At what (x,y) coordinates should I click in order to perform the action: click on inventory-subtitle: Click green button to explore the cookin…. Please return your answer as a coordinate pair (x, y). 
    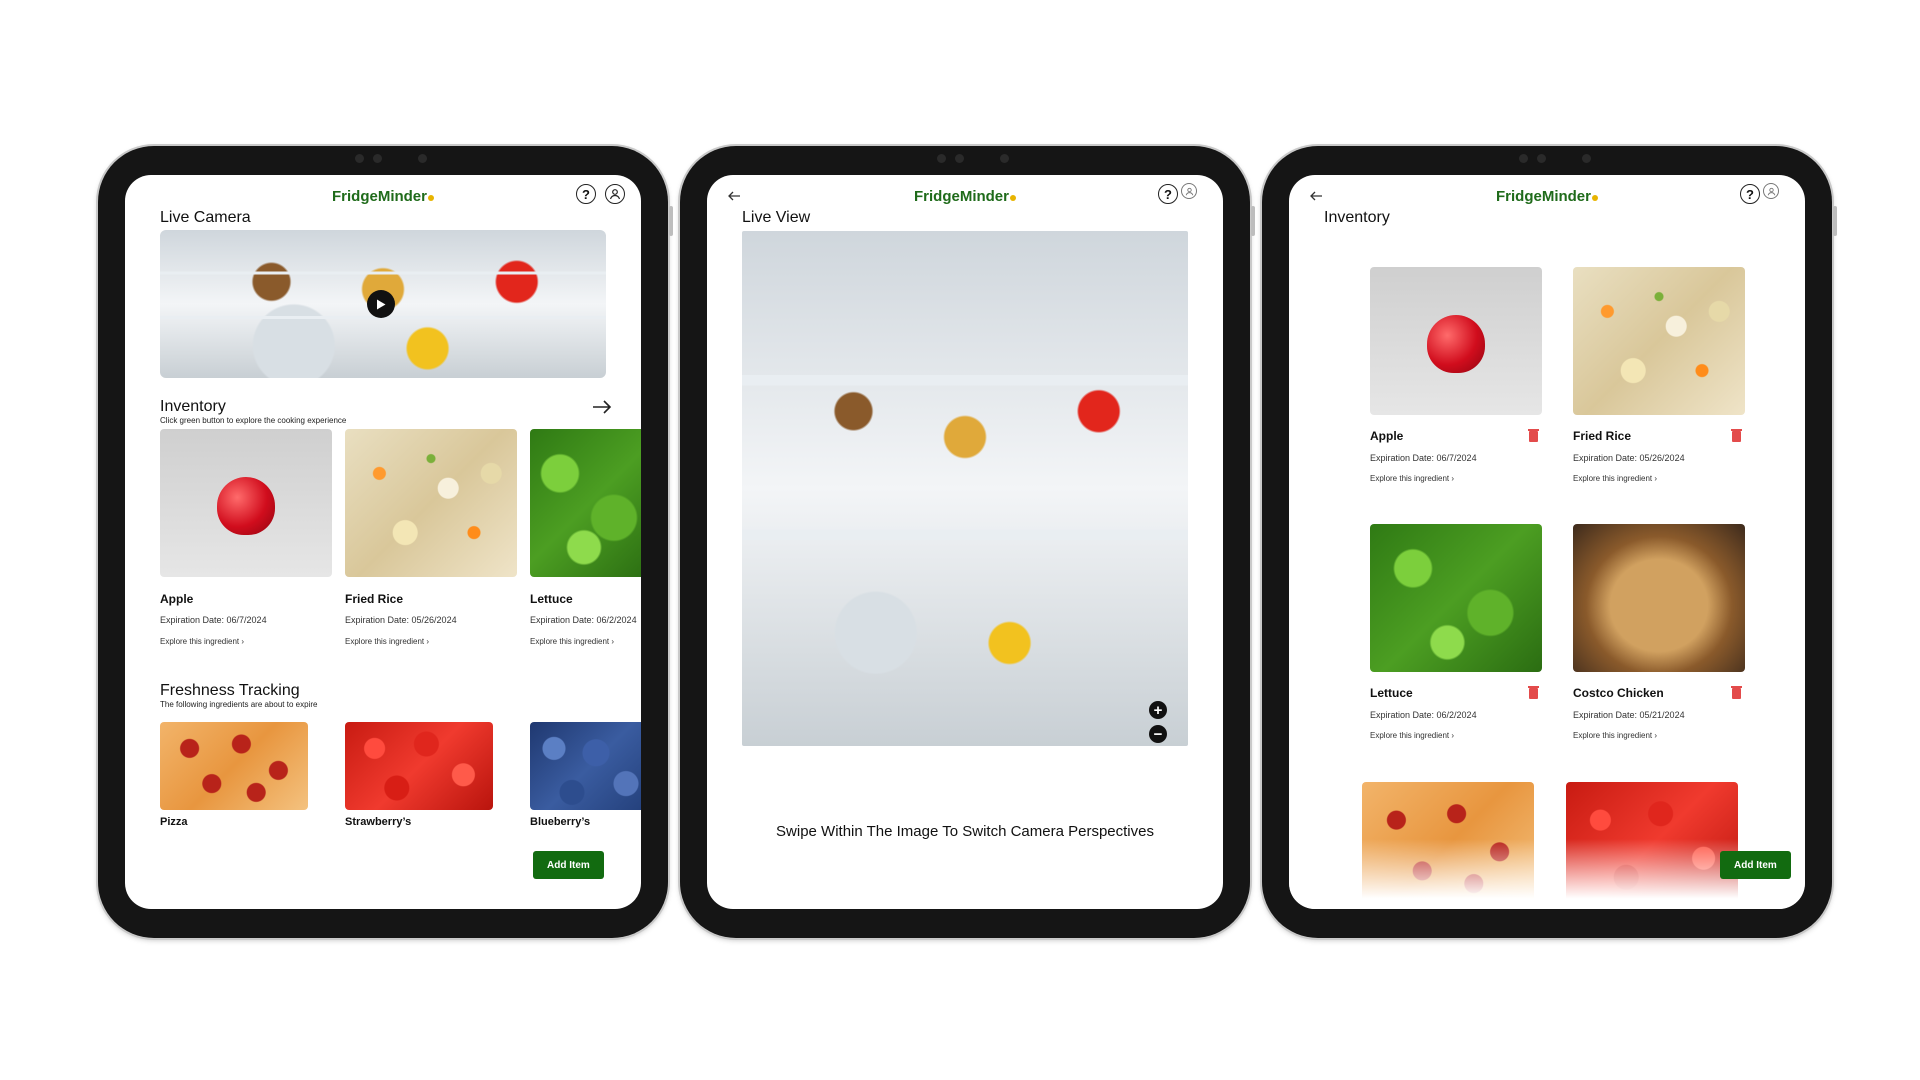
    Looking at the image, I should click on (253, 420).